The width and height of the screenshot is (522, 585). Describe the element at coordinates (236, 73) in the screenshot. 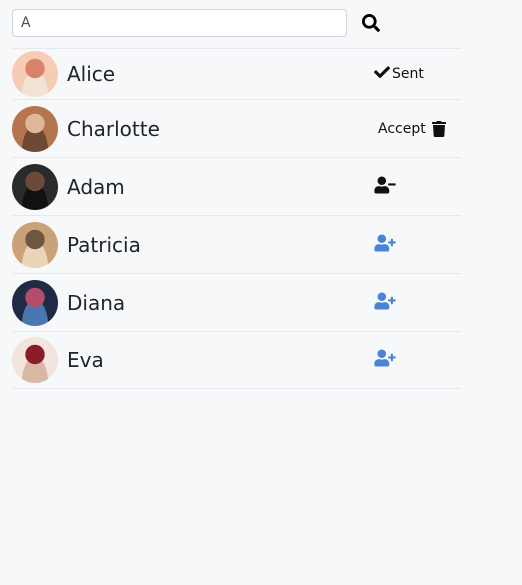

I see `contact-row: Alice Sent` at that location.